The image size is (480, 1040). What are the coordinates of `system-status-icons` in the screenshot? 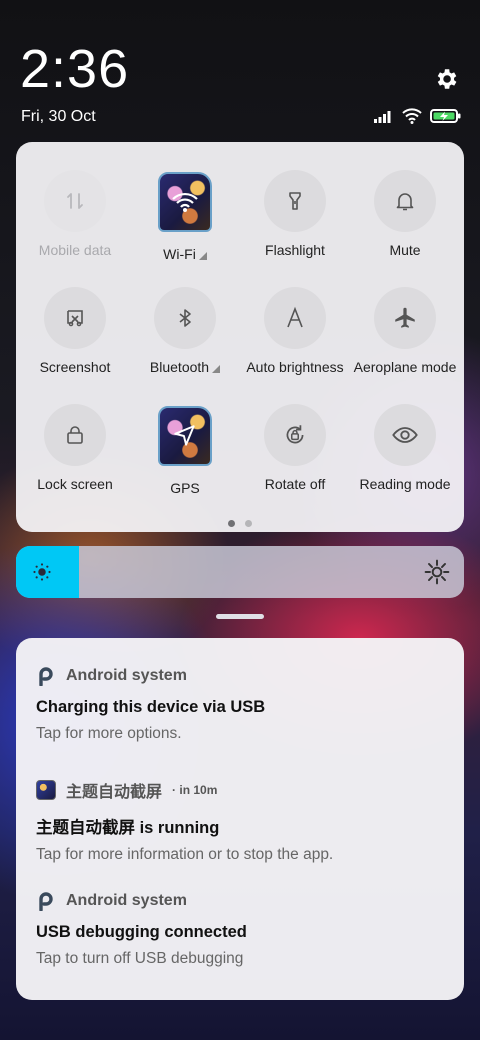 It's located at (418, 116).